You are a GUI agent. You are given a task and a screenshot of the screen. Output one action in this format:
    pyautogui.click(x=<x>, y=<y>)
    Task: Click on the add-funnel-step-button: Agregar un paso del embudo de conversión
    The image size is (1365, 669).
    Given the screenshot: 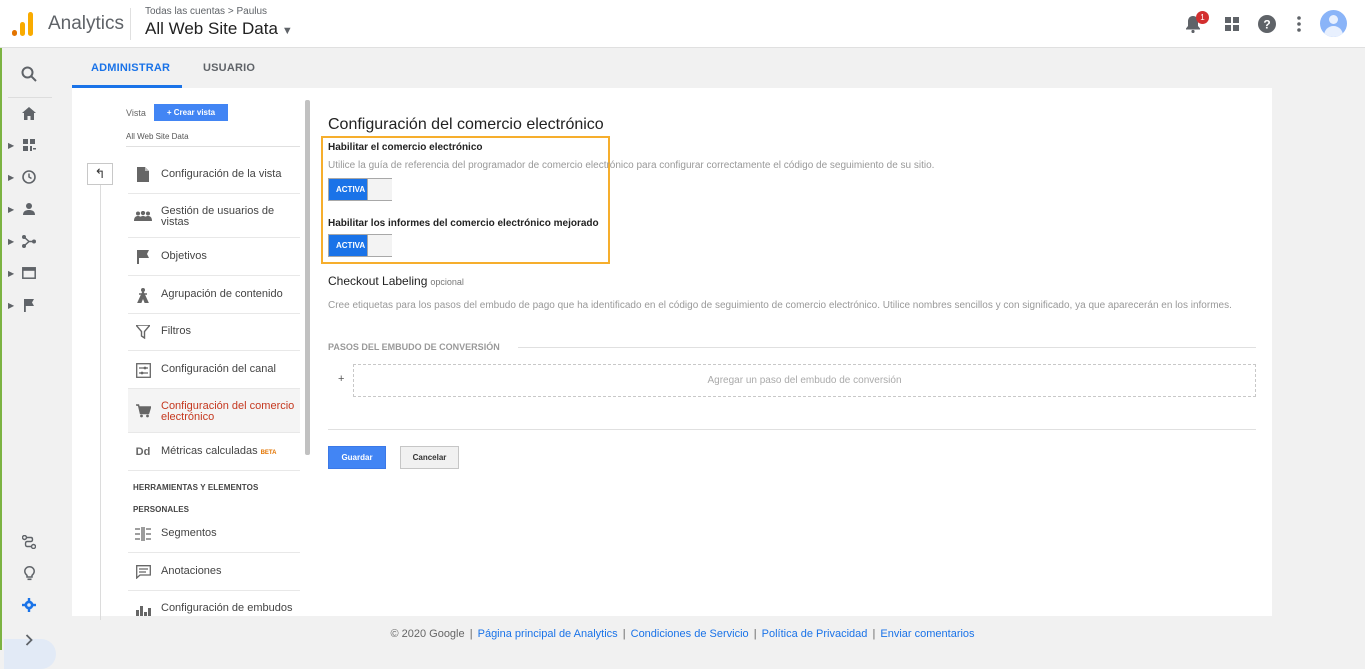 What is the action you would take?
    pyautogui.click(x=804, y=380)
    